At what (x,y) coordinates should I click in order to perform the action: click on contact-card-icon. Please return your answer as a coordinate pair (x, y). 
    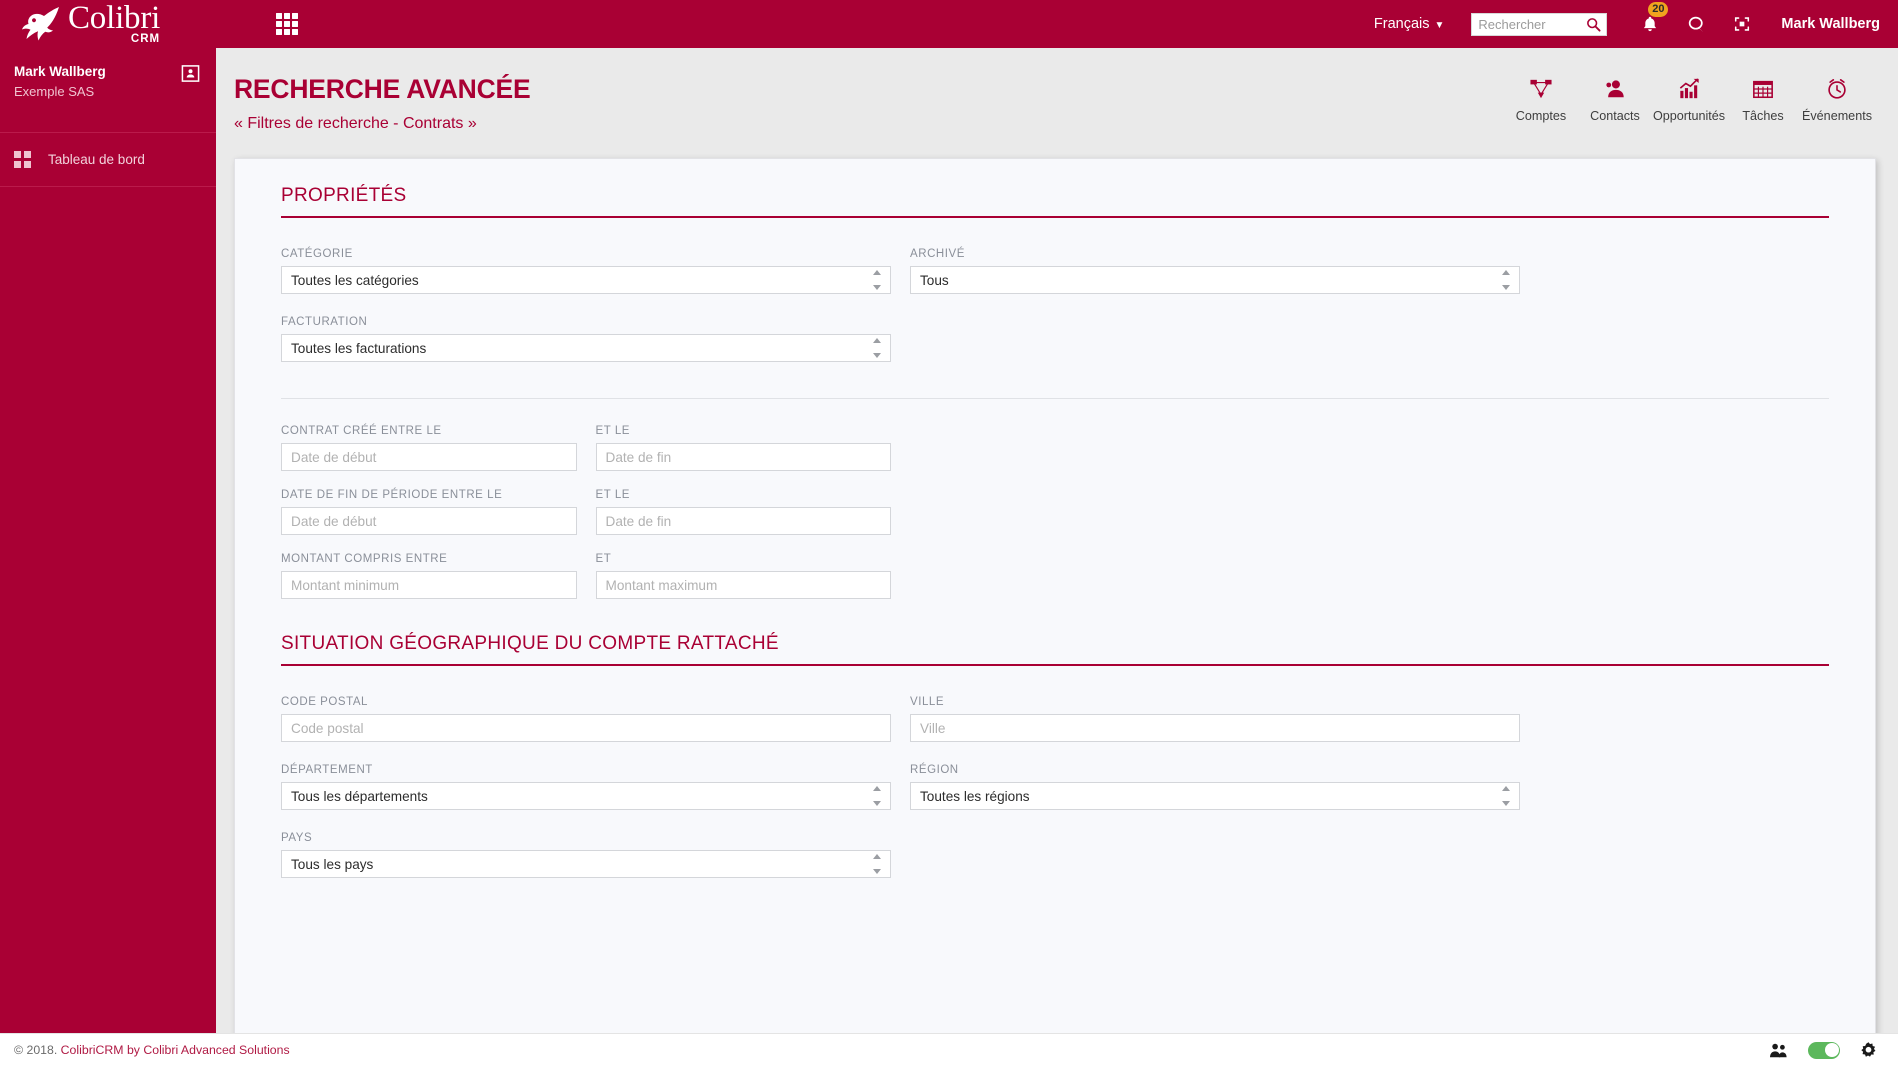
    Looking at the image, I should click on (190, 73).